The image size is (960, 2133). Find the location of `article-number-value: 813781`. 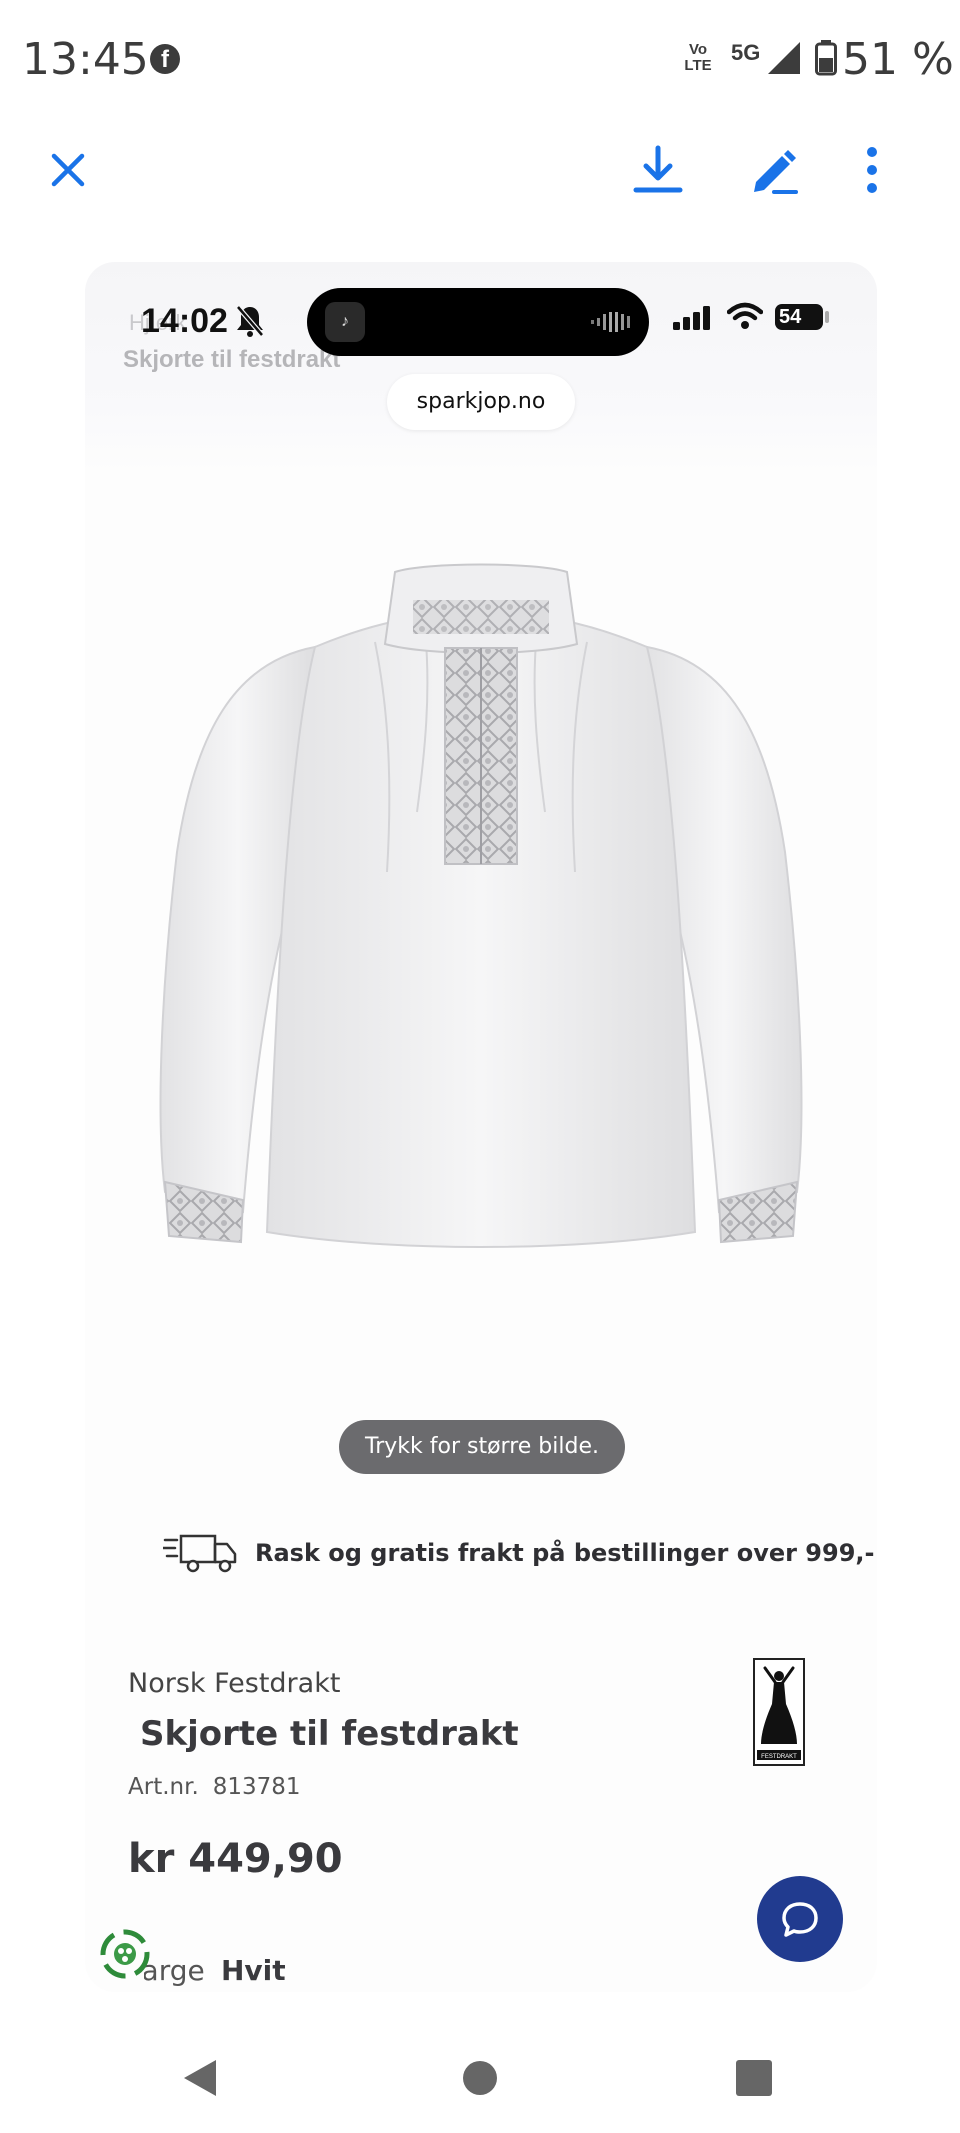

article-number-value: 813781 is located at coordinates (256, 1787).